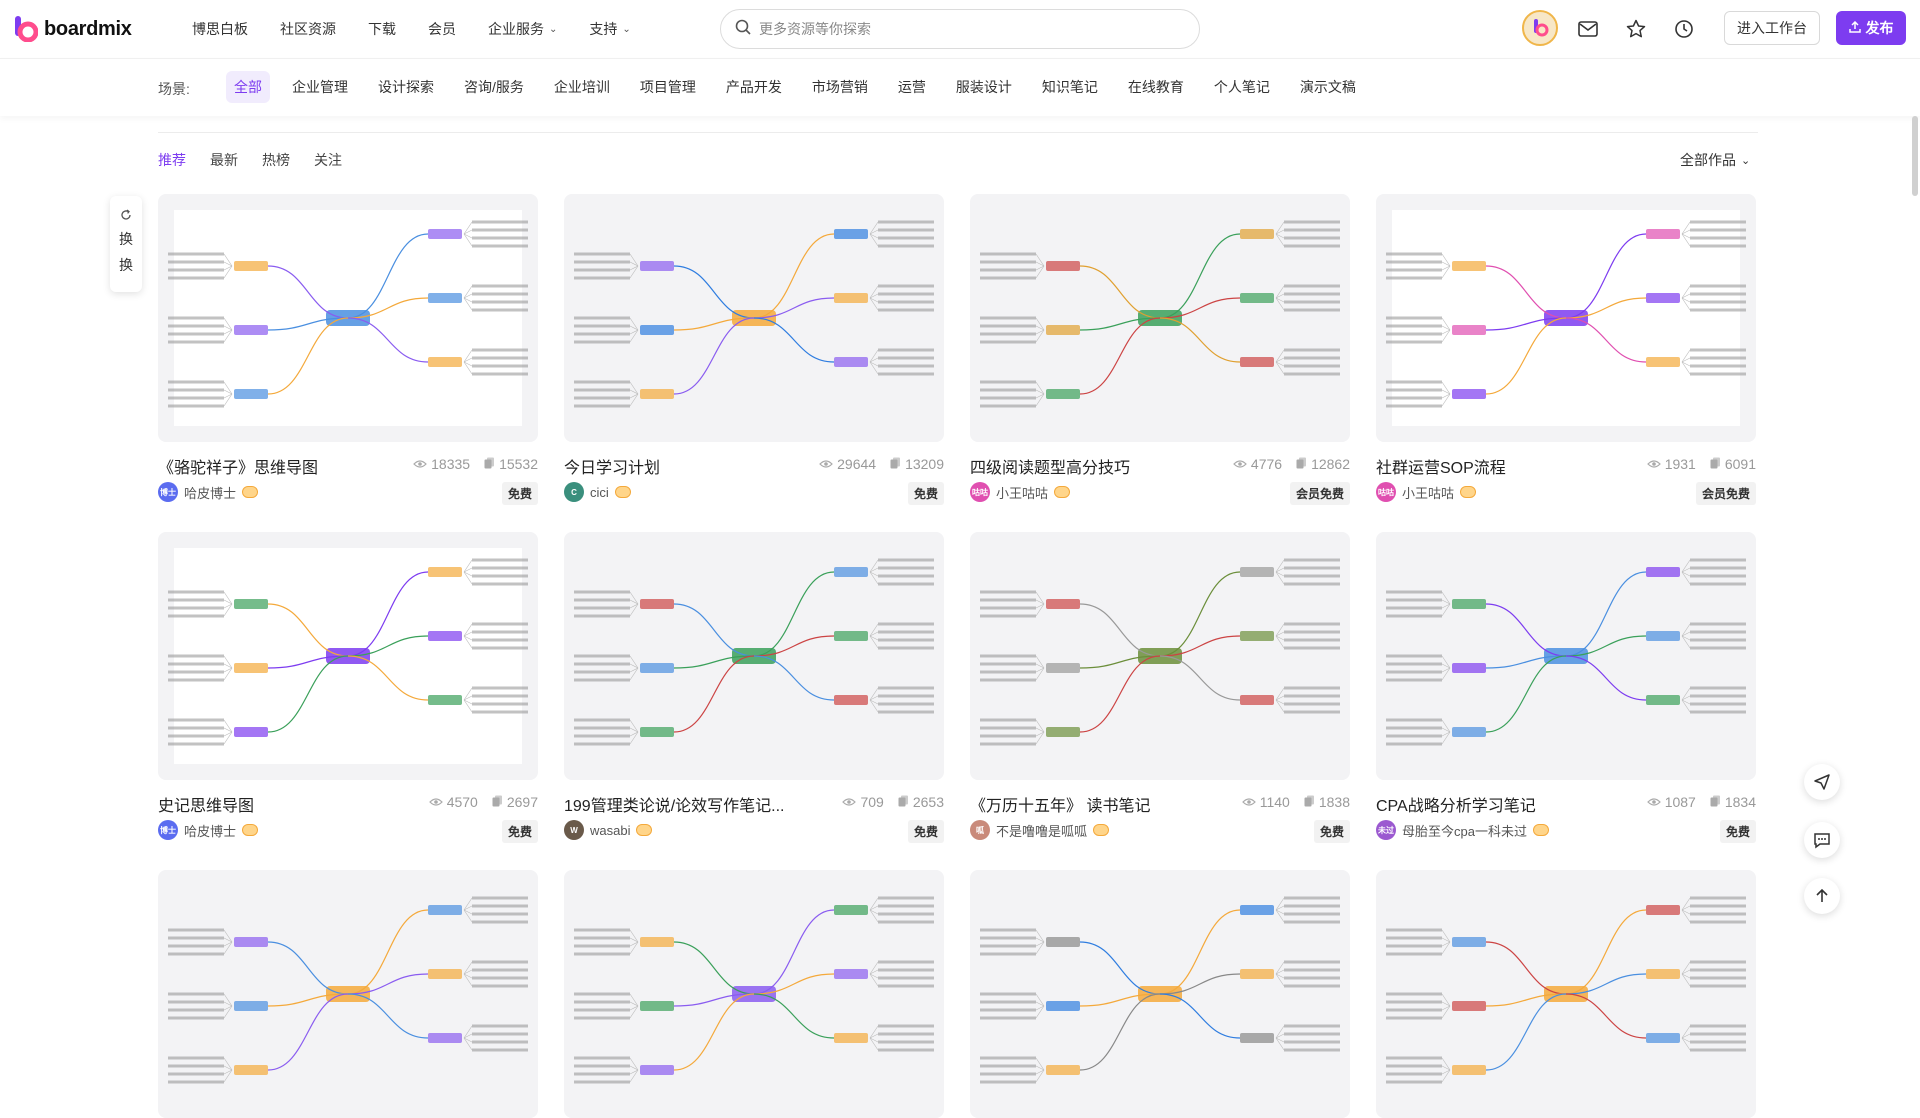 Image resolution: width=1920 pixels, height=1118 pixels. What do you see at coordinates (1636, 29) in the screenshot?
I see `star-icon` at bounding box center [1636, 29].